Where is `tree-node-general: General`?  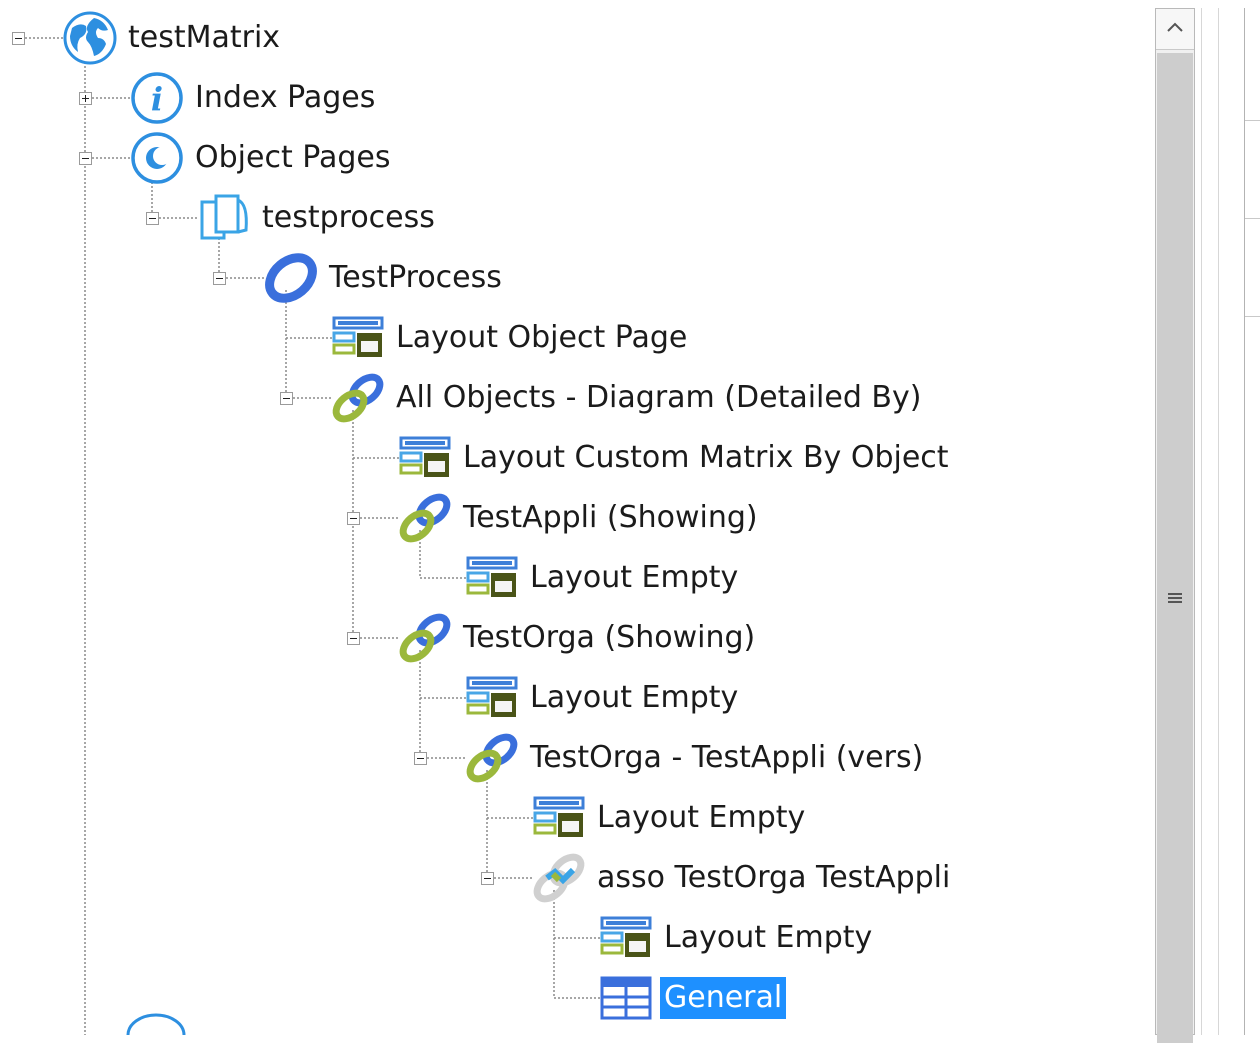
tree-node-general: General is located at coordinates (575, 998).